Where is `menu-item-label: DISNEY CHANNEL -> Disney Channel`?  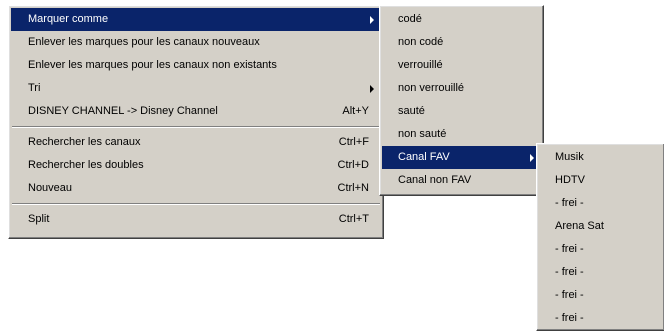 menu-item-label: DISNEY CHANNEL -> Disney Channel is located at coordinates (123, 111).